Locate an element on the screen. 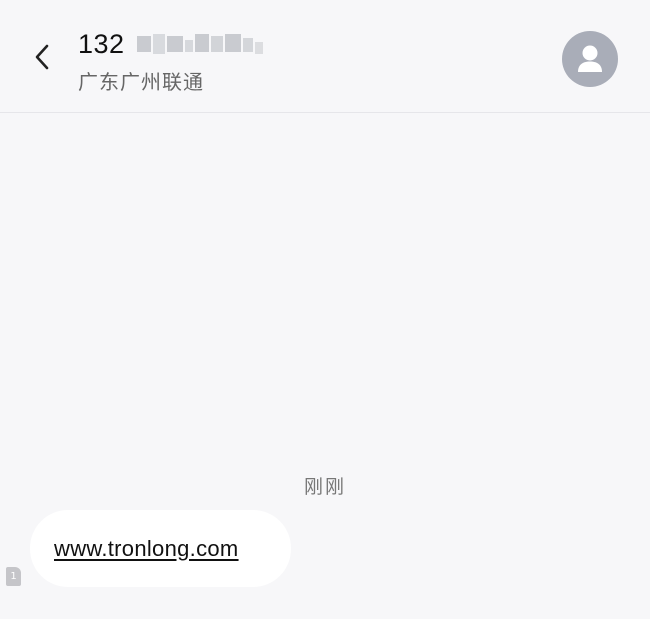 The height and width of the screenshot is (619, 650). sim-card-badge: 1 is located at coordinates (13, 576).